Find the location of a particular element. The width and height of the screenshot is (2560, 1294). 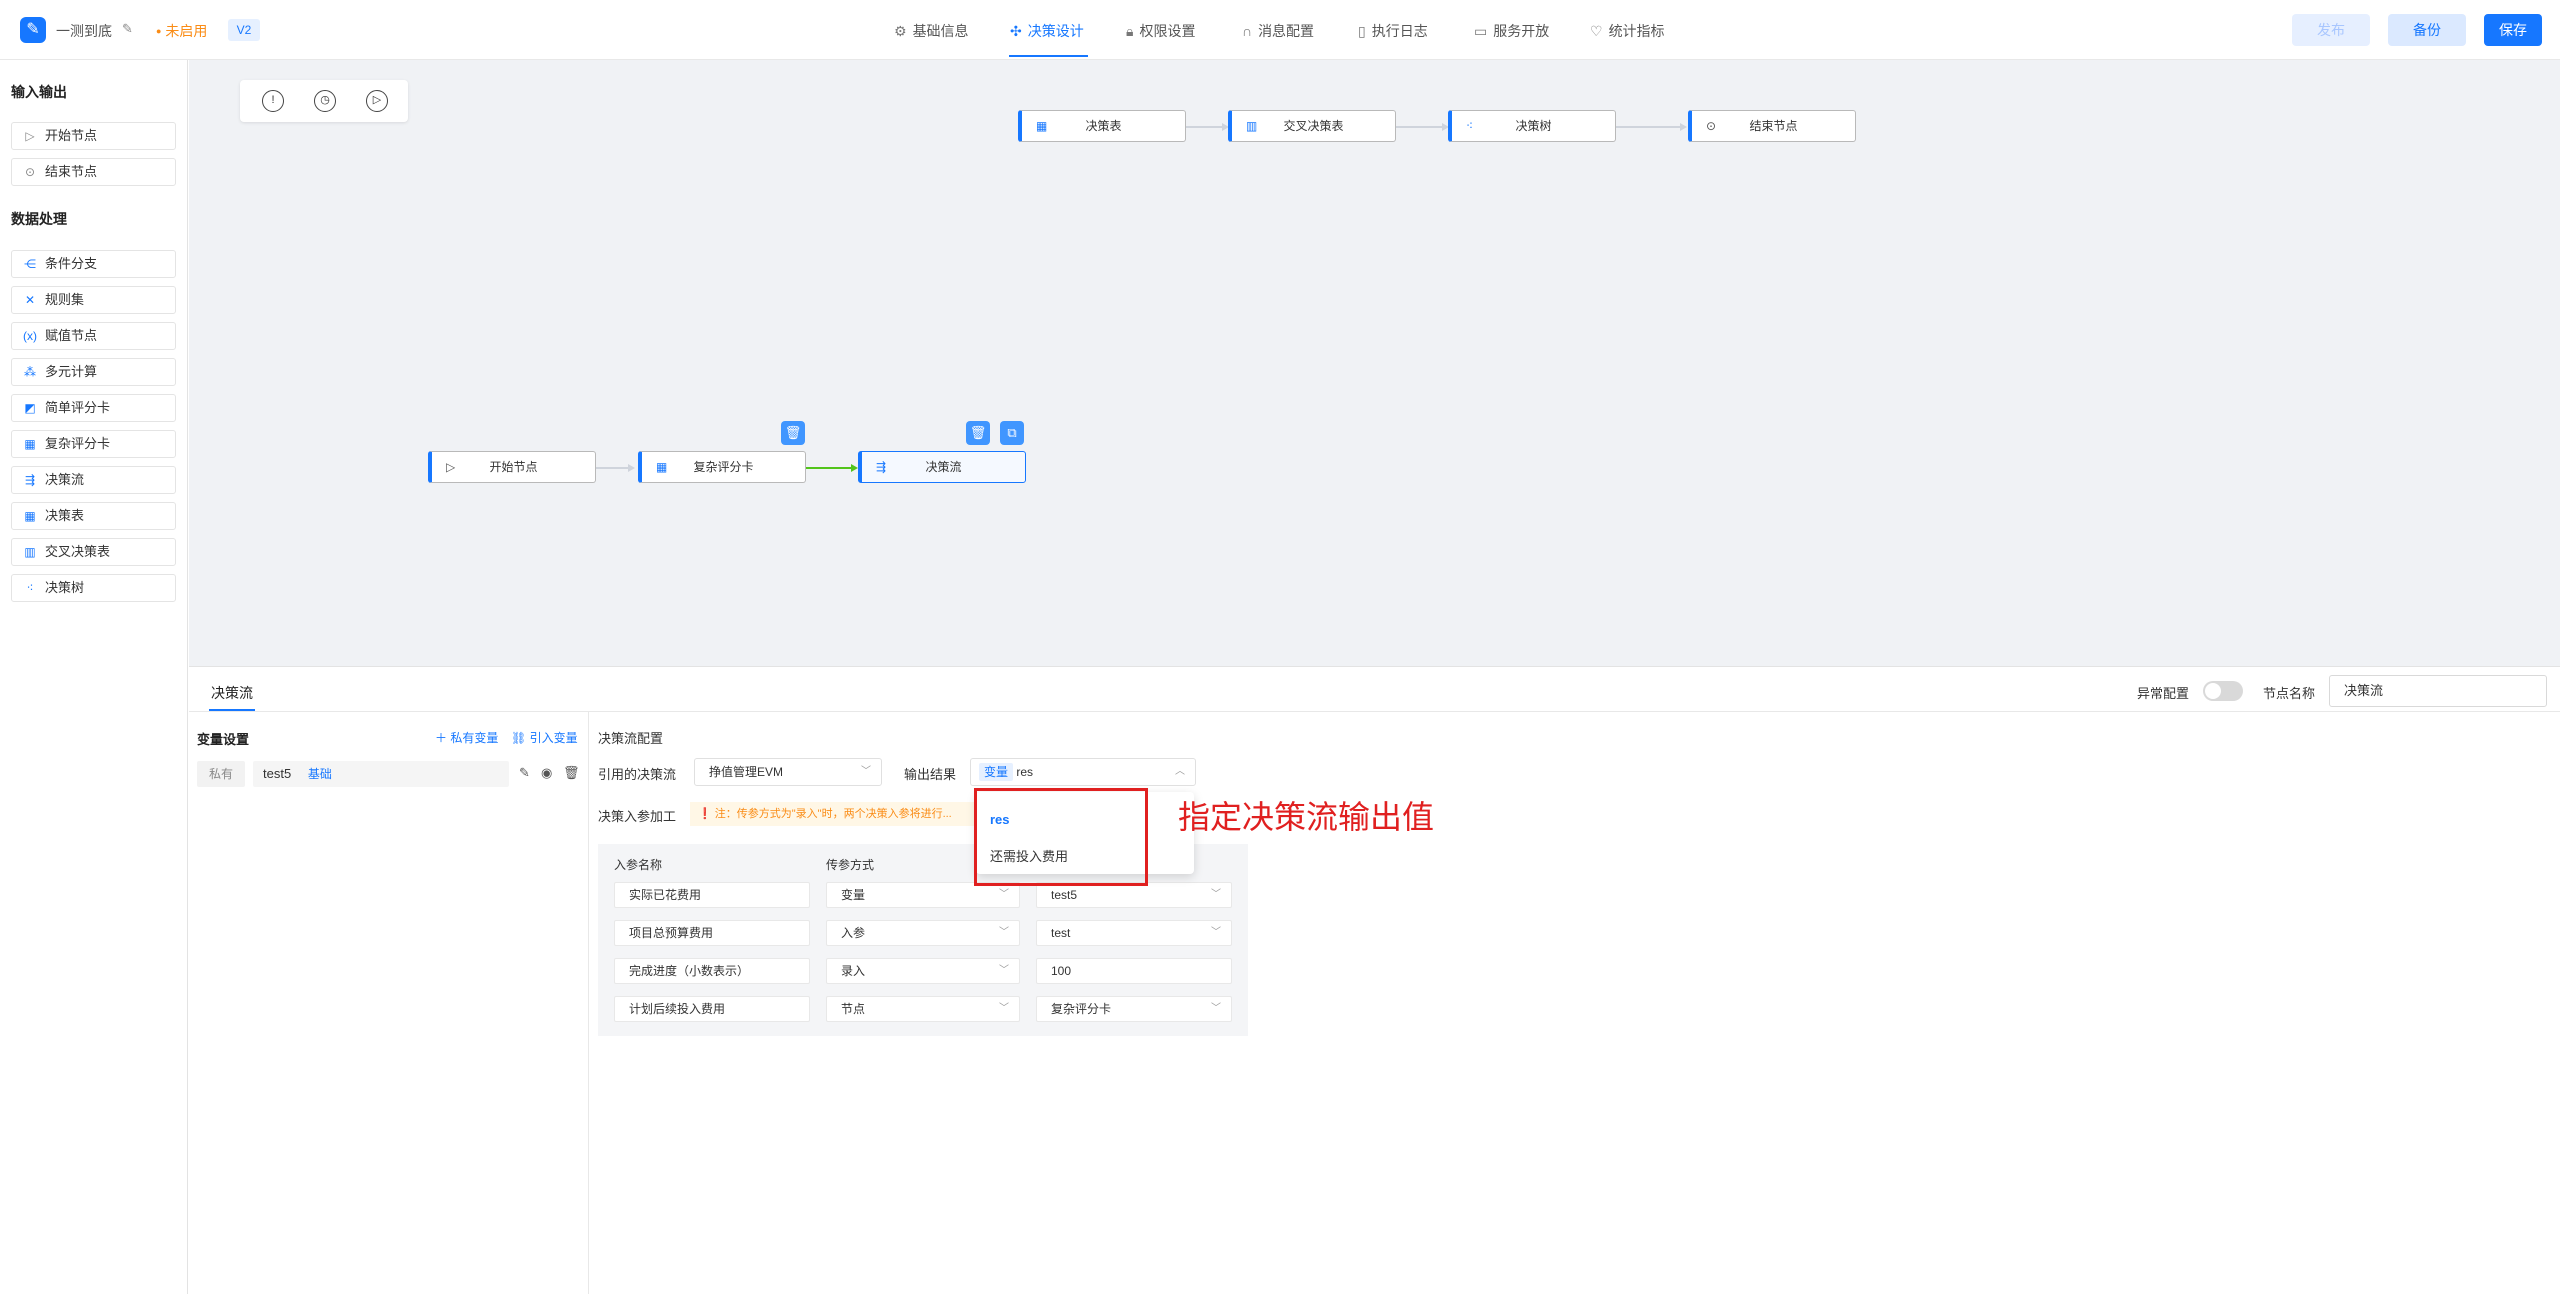

import-variable-button: ⛓ 引入变量 is located at coordinates (544, 737).